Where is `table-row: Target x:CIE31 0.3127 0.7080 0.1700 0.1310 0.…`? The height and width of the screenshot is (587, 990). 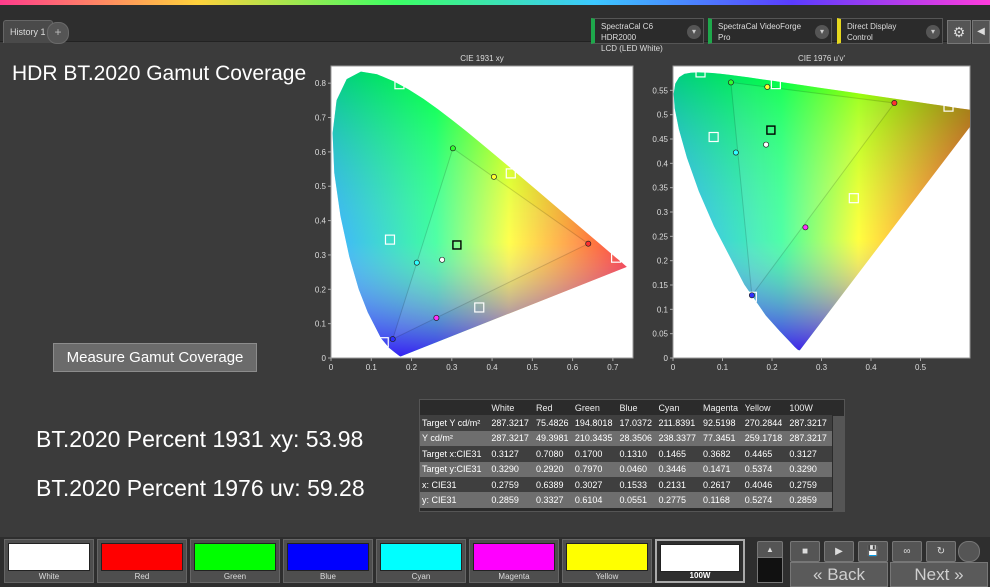
table-row: Target x:CIE31 0.3127 0.7080 0.1700 0.1310 0.… is located at coordinates (626, 454).